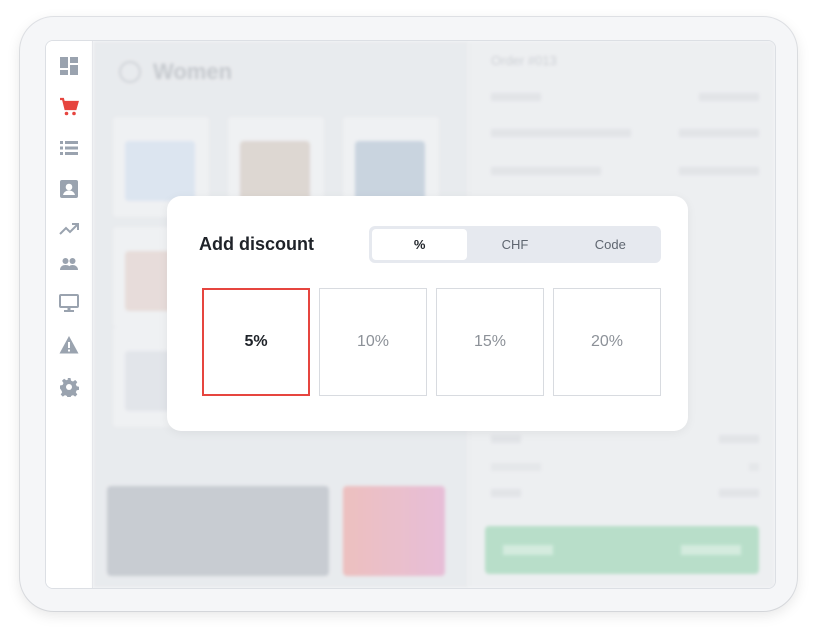  I want to click on tab-chf: CHF, so click(514, 244).